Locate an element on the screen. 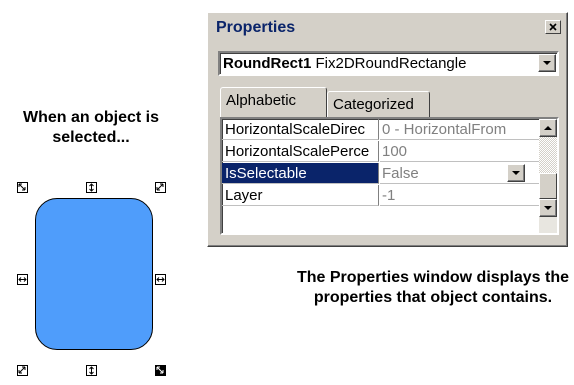 The width and height of the screenshot is (574, 385). property-name: Layer is located at coordinates (300, 195).